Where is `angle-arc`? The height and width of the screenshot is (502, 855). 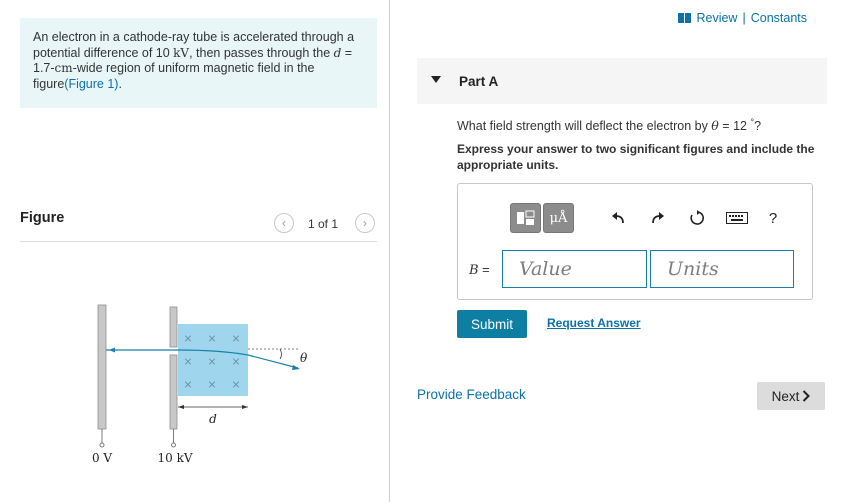
angle-arc is located at coordinates (280, 354).